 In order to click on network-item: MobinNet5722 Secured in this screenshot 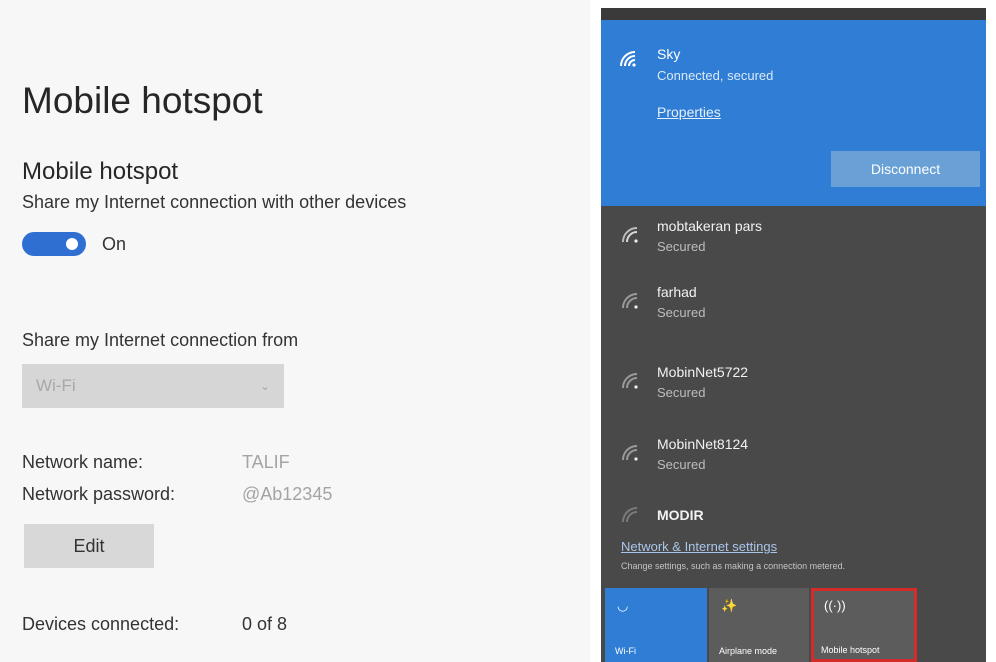, I will do `click(793, 388)`.